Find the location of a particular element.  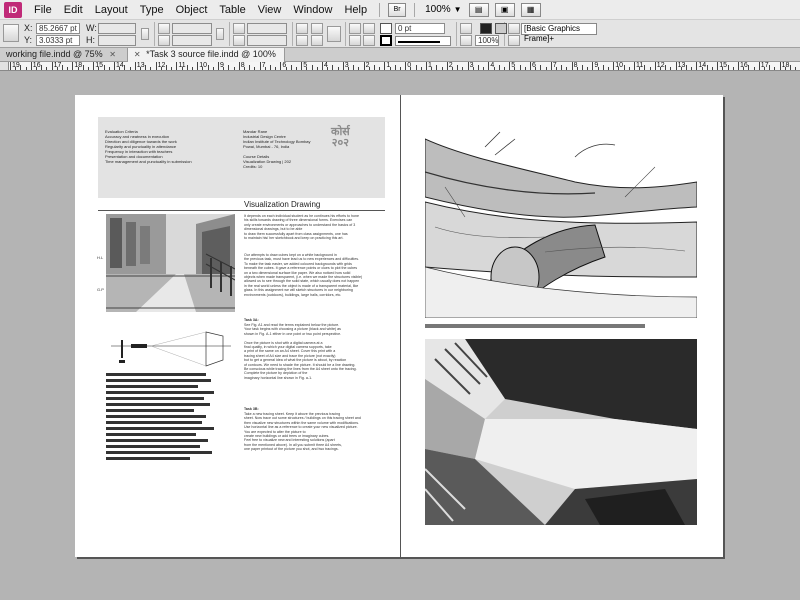

tree-branch-drawing is located at coordinates (561, 222).